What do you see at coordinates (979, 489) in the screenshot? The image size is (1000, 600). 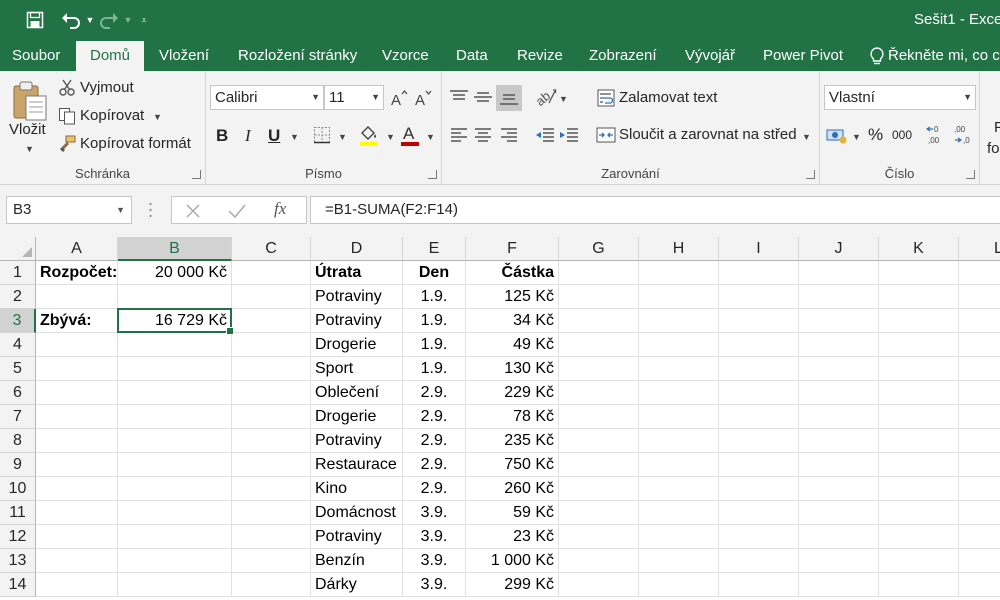 I see `cell-l10` at bounding box center [979, 489].